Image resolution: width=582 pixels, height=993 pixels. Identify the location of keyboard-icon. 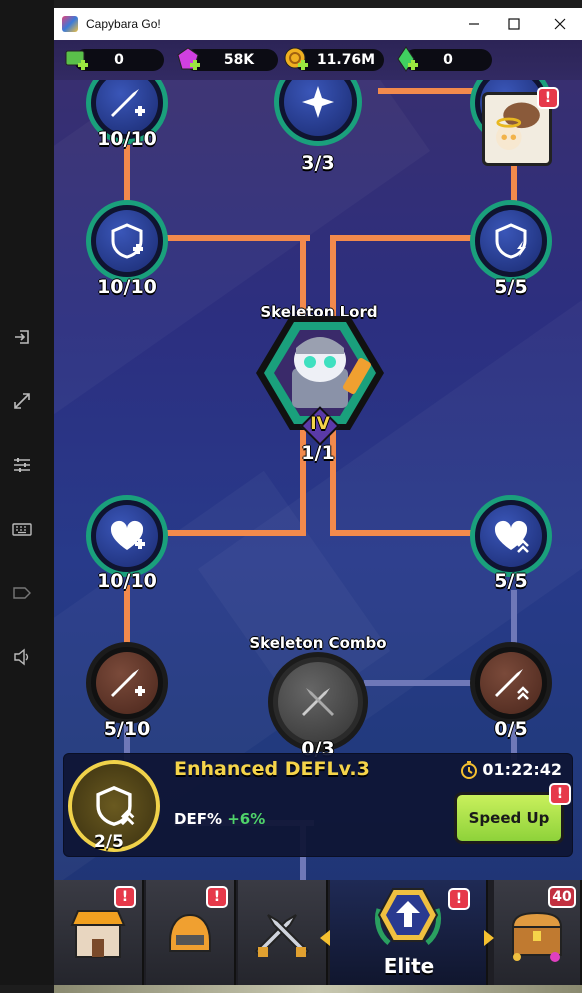
(22, 529).